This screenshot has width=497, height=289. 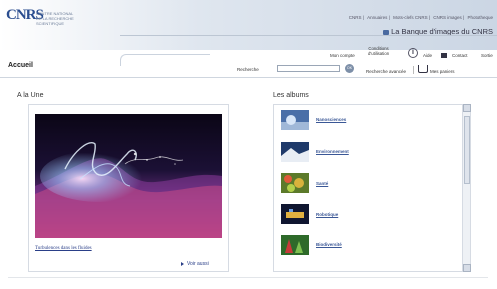 What do you see at coordinates (322, 183) in the screenshot?
I see `album-link-sante: Santé` at bounding box center [322, 183].